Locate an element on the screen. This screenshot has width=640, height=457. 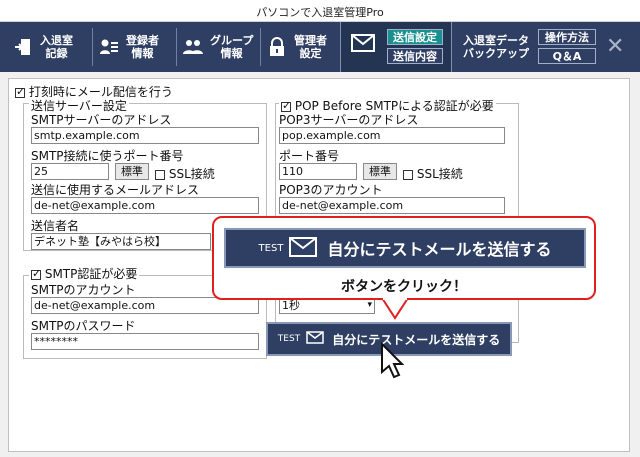
qa-button: Q＆A is located at coordinates (567, 56).